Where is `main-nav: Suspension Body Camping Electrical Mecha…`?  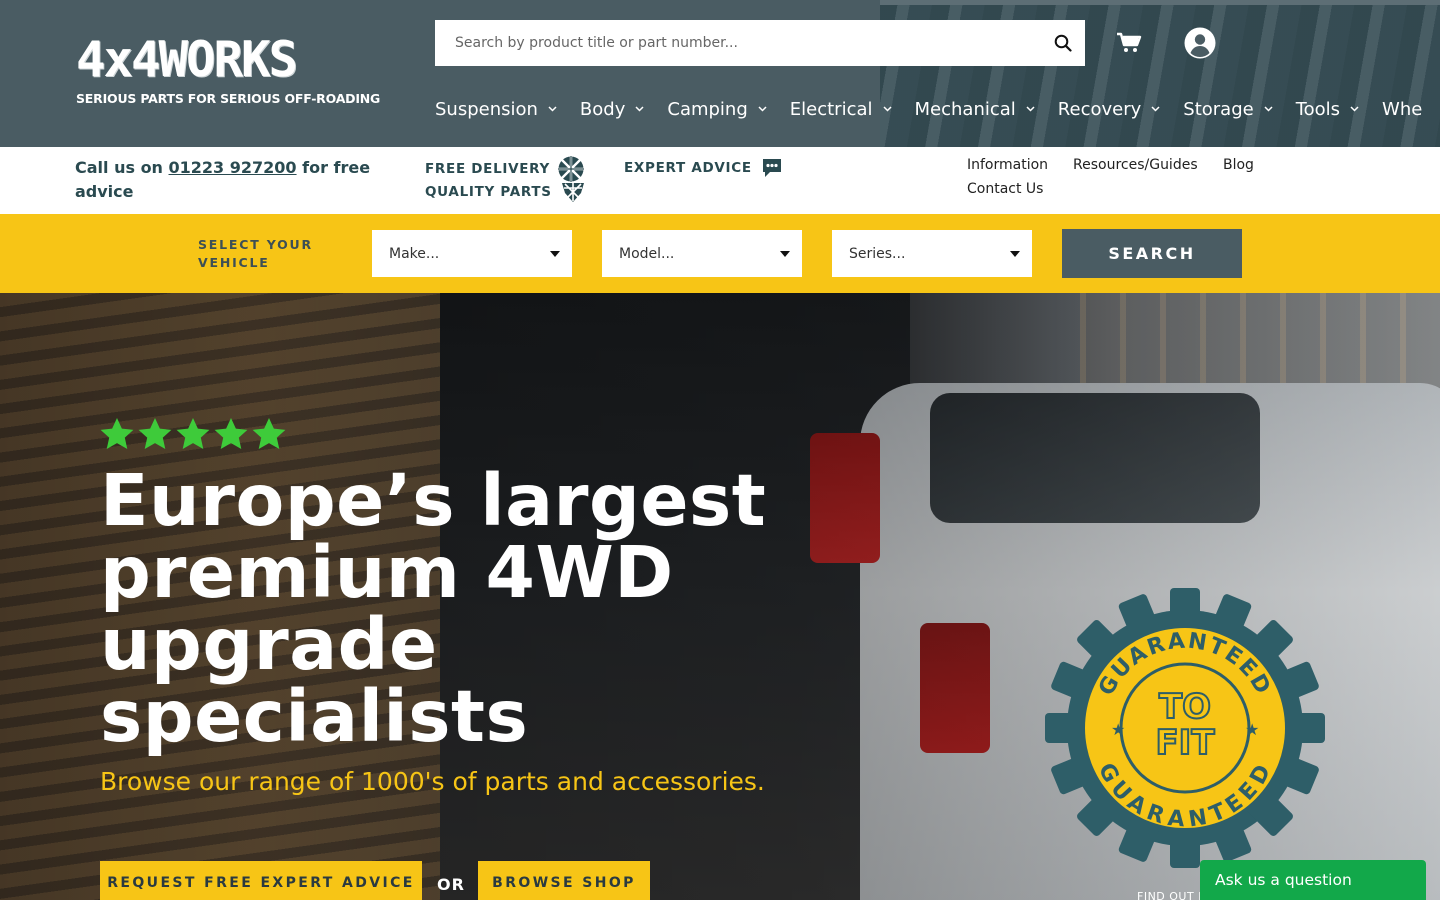
main-nav: Suspension Body Camping Electrical Mecha… is located at coordinates (937, 109).